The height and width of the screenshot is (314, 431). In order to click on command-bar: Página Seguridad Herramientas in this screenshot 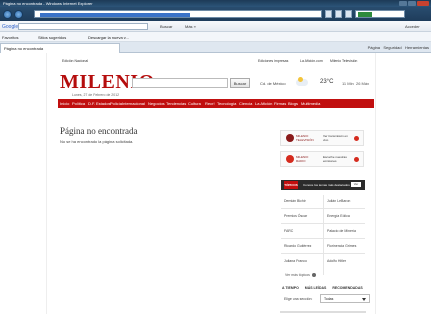, I will do `click(398, 47)`.